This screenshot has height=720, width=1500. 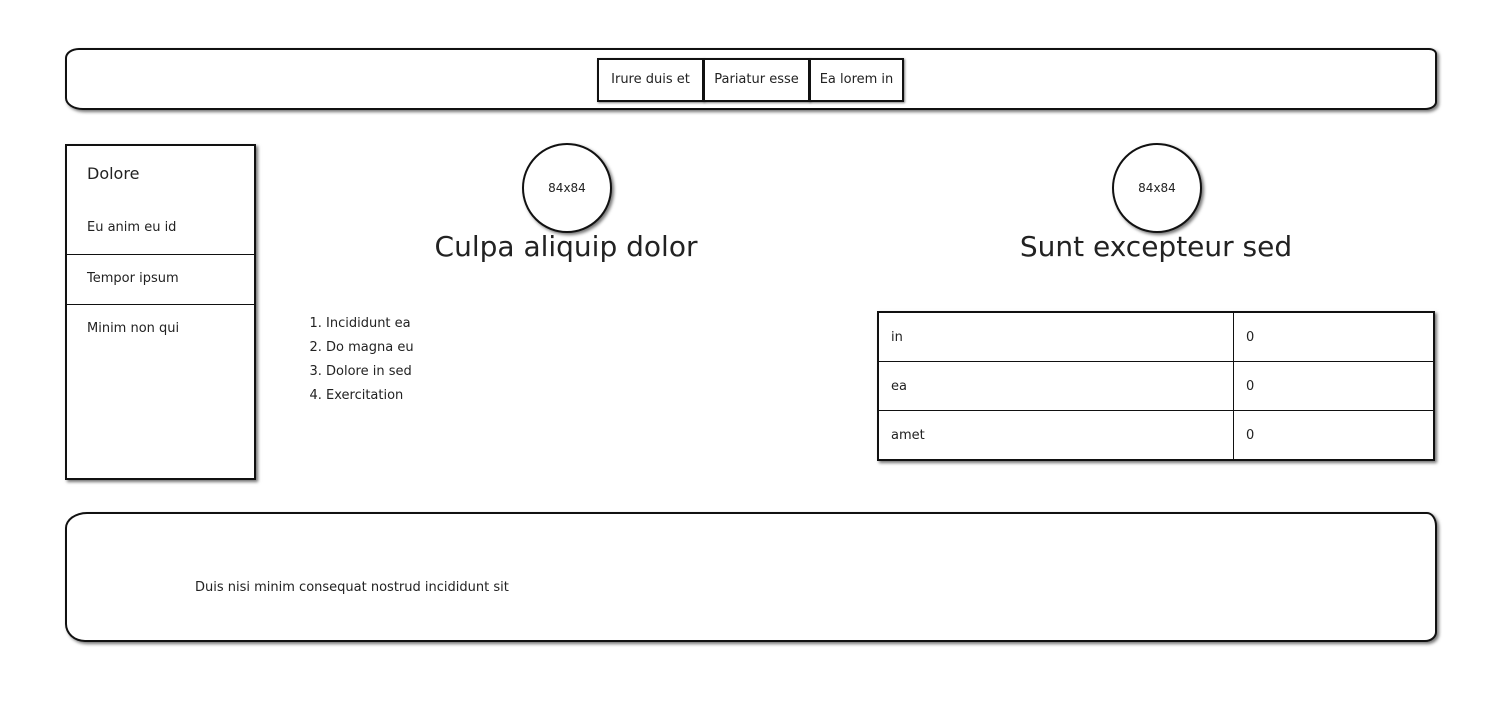 I want to click on table-row: ea 0, so click(x=1156, y=386).